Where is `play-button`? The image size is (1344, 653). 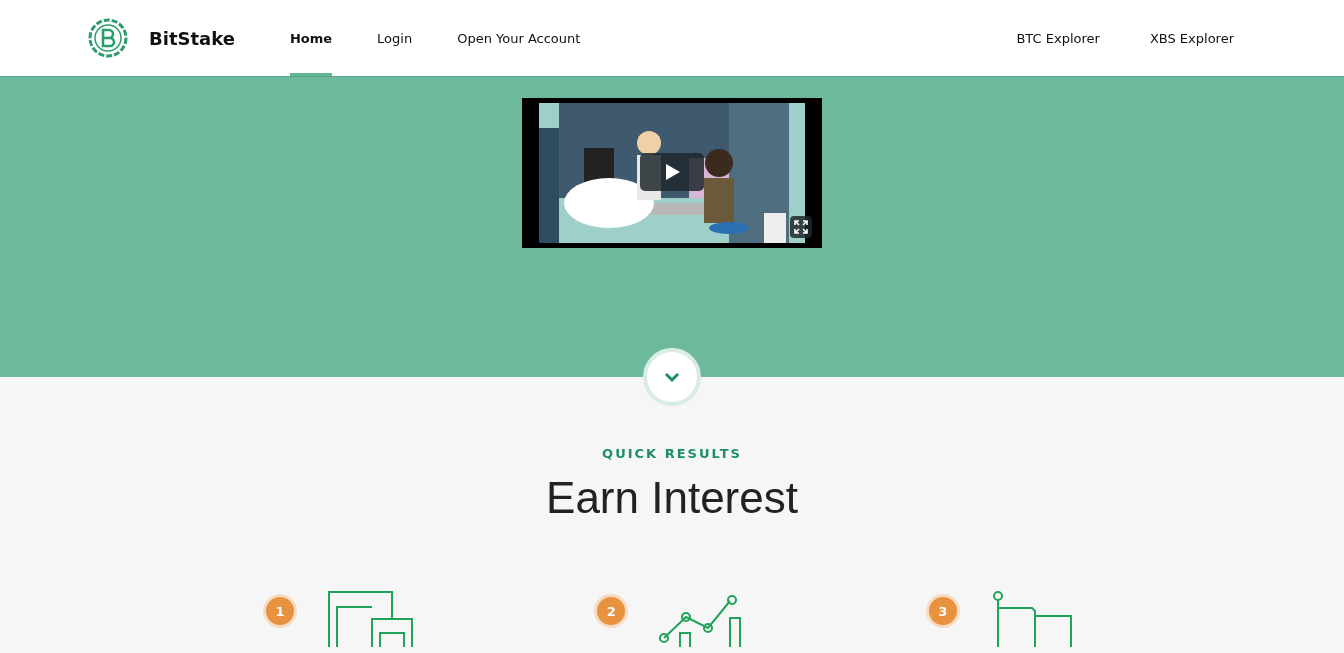
play-button is located at coordinates (672, 172).